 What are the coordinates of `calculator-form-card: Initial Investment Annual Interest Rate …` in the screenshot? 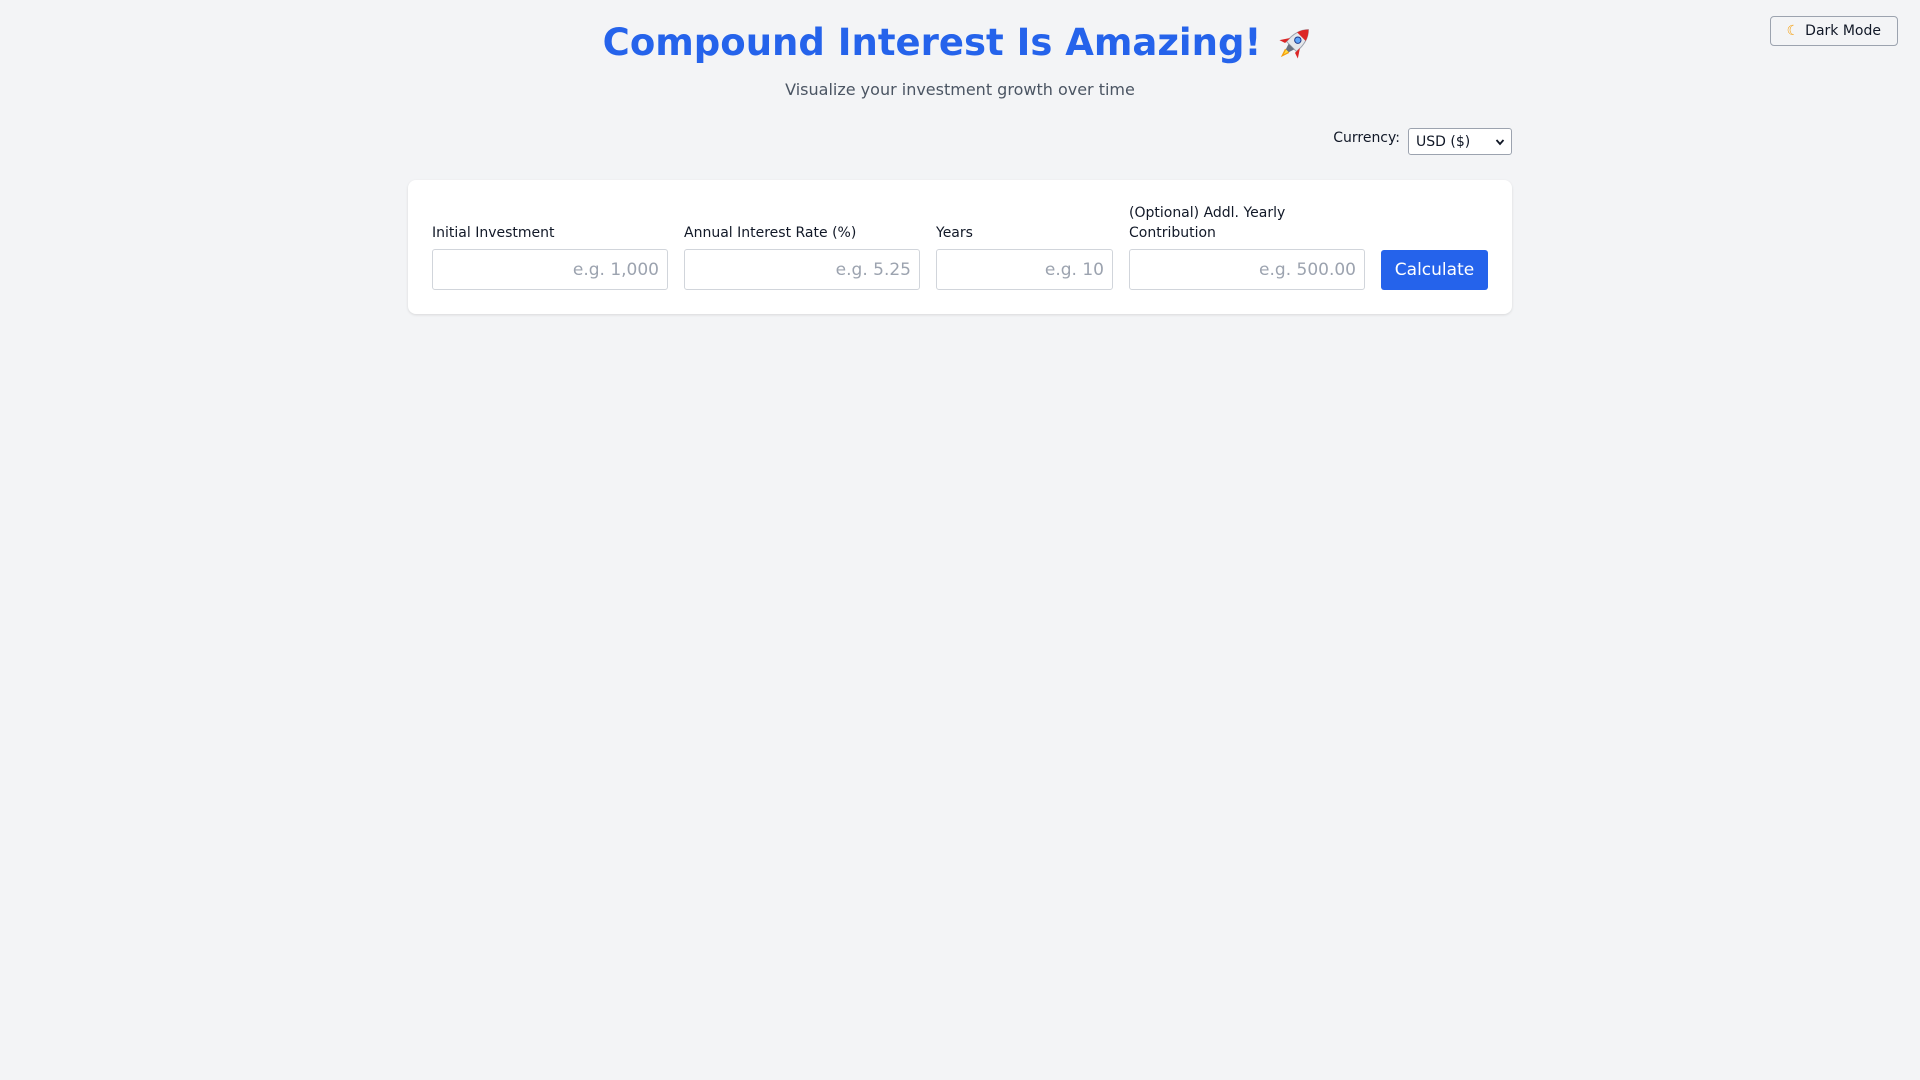 It's located at (960, 247).